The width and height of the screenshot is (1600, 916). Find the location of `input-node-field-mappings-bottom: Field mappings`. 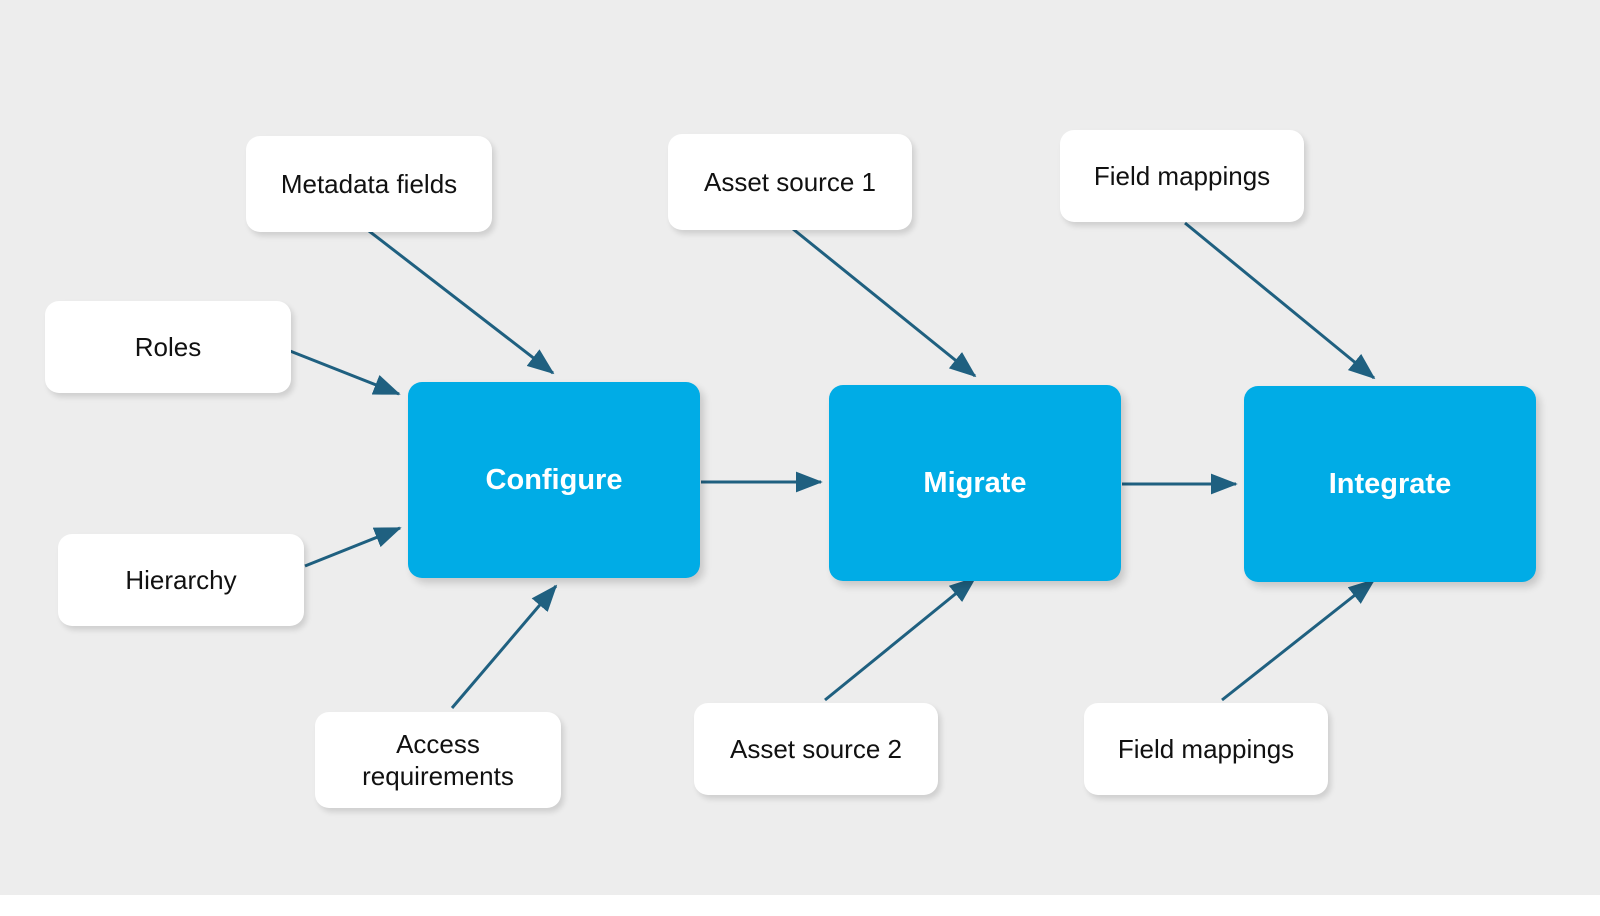

input-node-field-mappings-bottom: Field mappings is located at coordinates (1206, 749).